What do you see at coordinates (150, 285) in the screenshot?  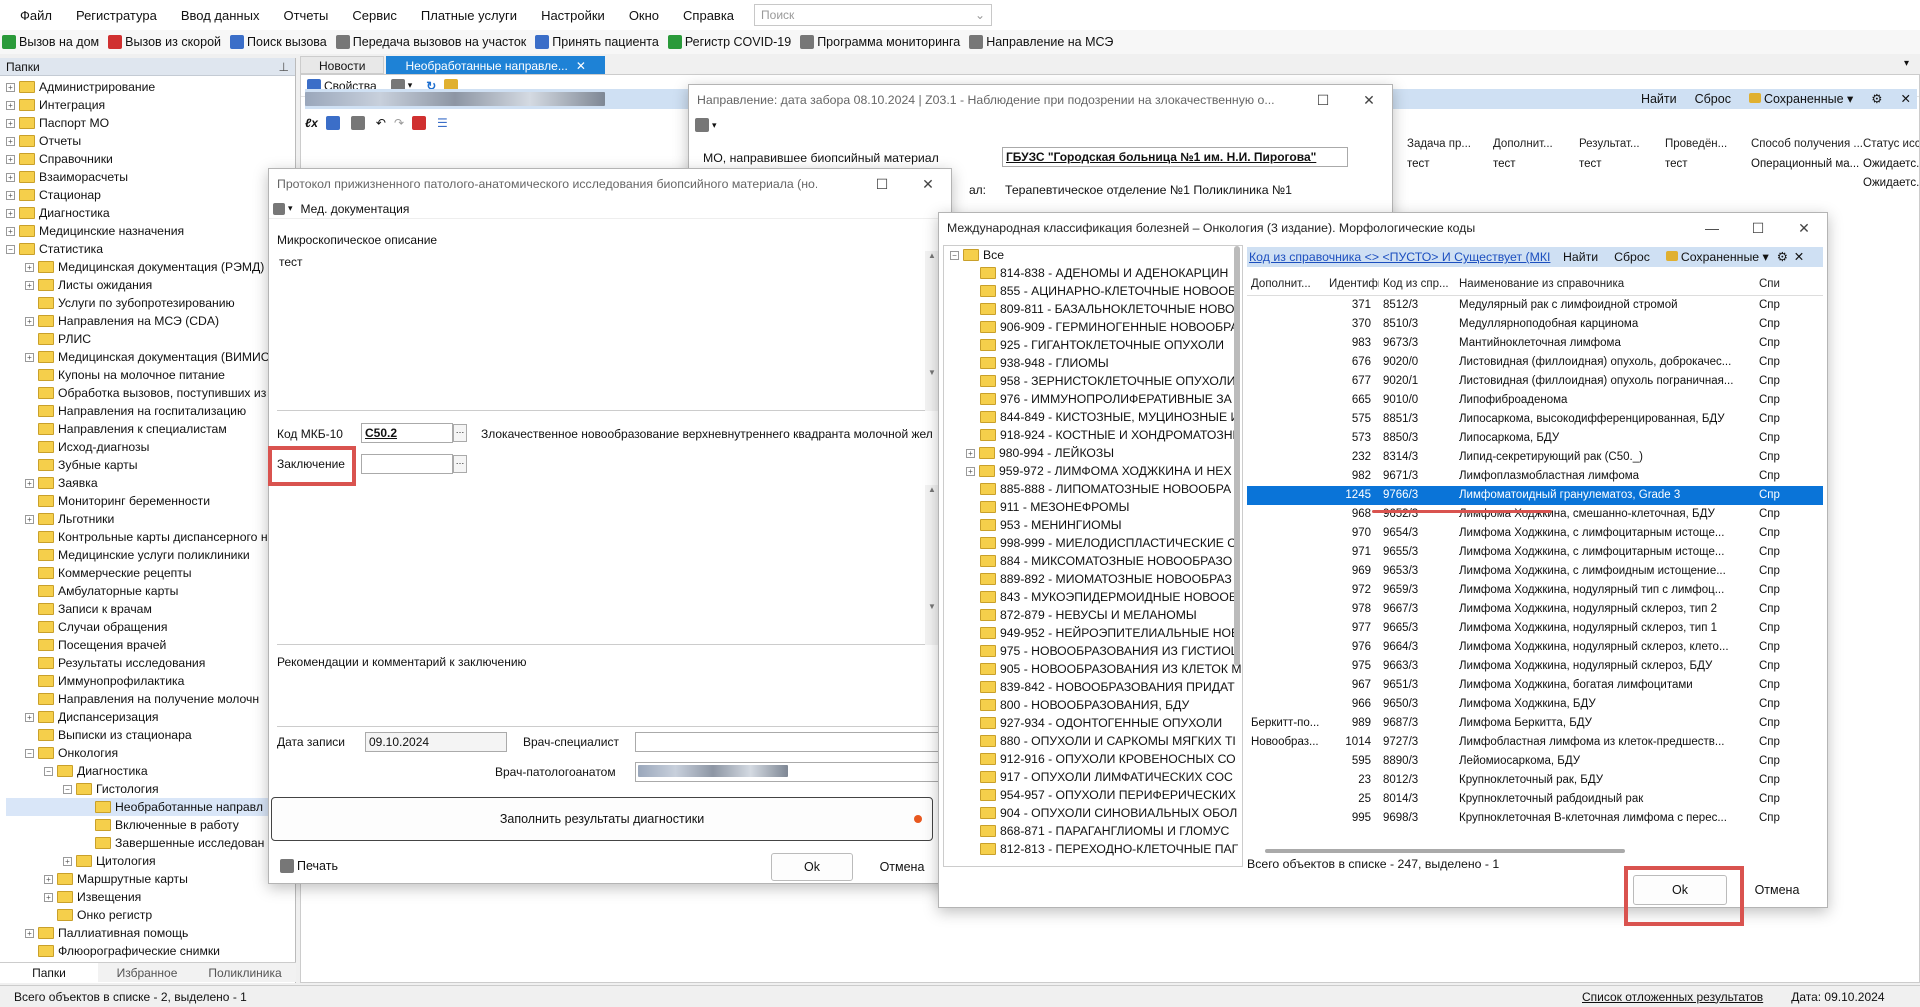 I see `tree-item: + Листы ожидания` at bounding box center [150, 285].